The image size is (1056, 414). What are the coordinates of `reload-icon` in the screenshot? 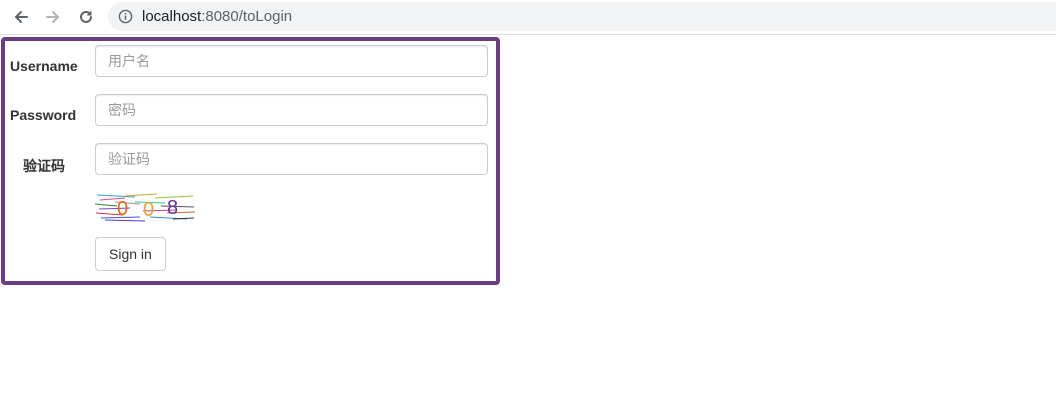 It's located at (86, 16).